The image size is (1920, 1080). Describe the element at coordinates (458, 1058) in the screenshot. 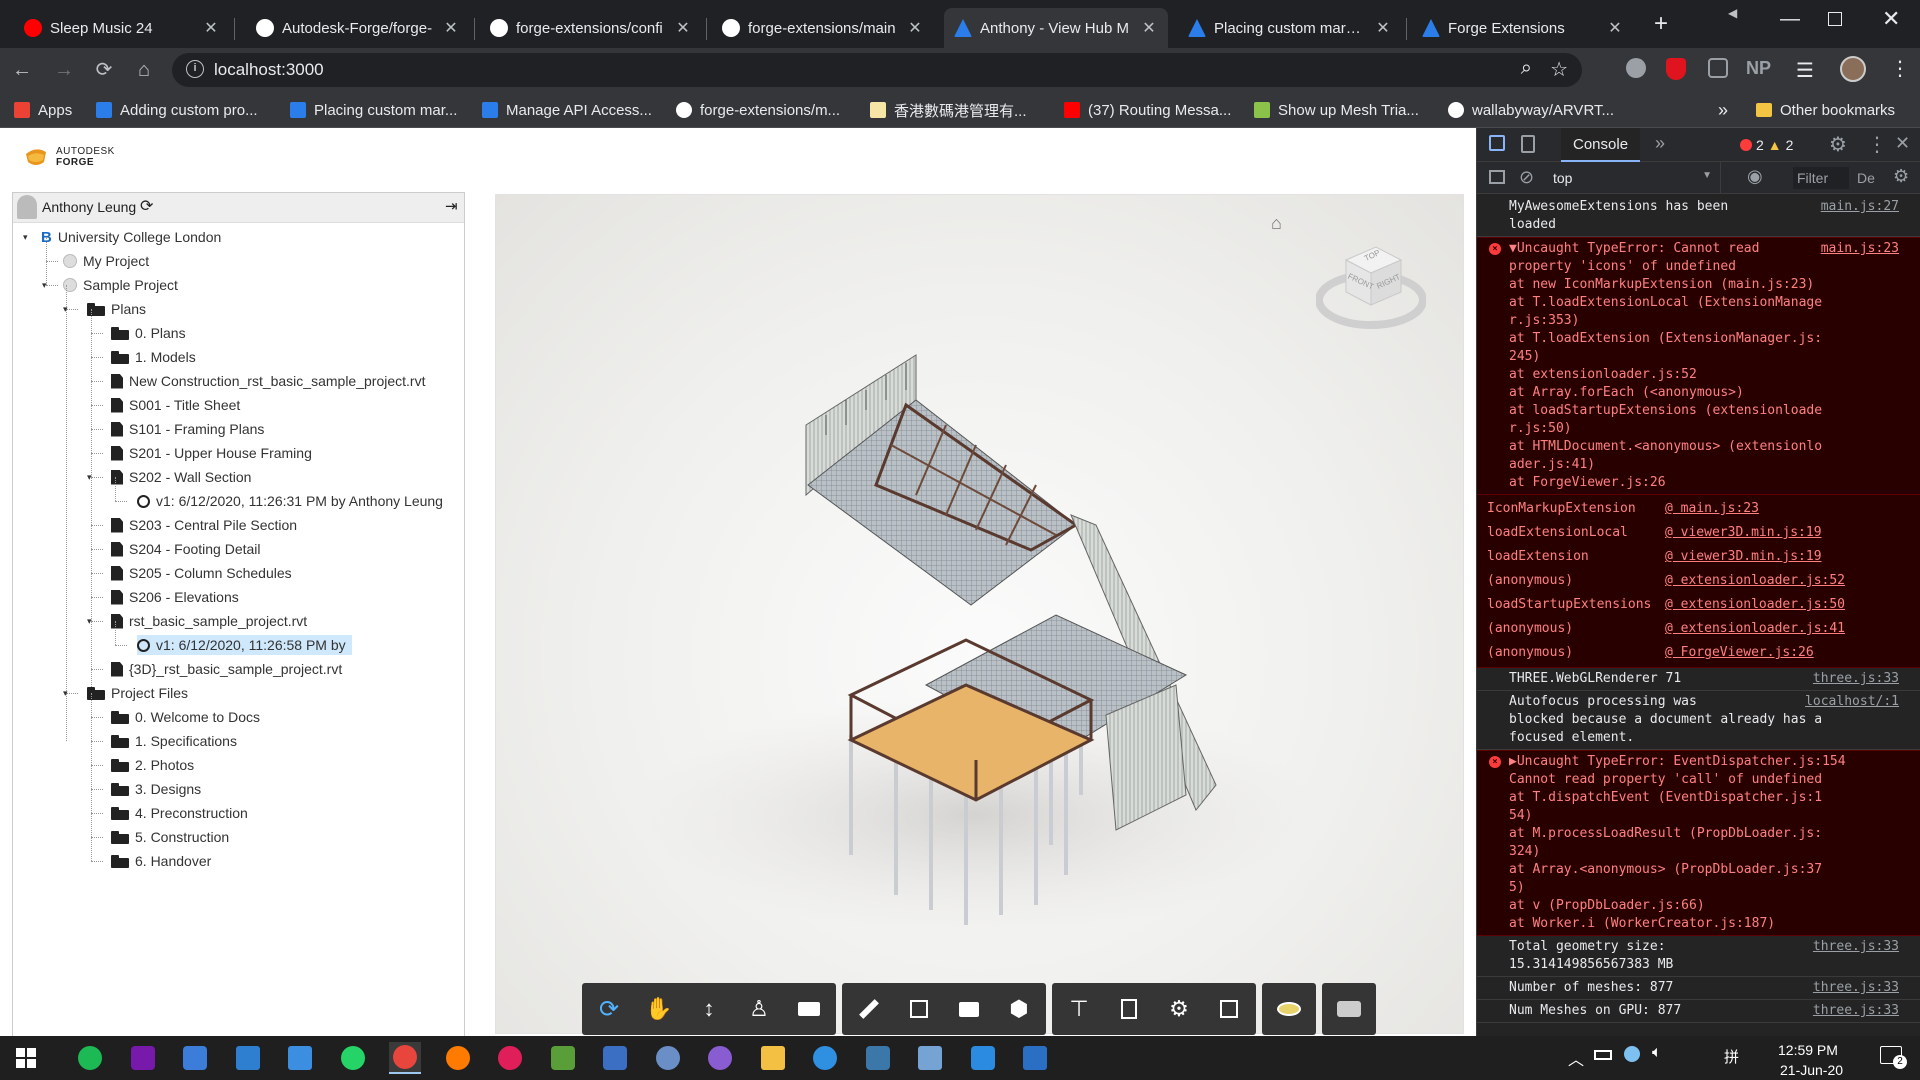

I see `firefox-icon` at that location.